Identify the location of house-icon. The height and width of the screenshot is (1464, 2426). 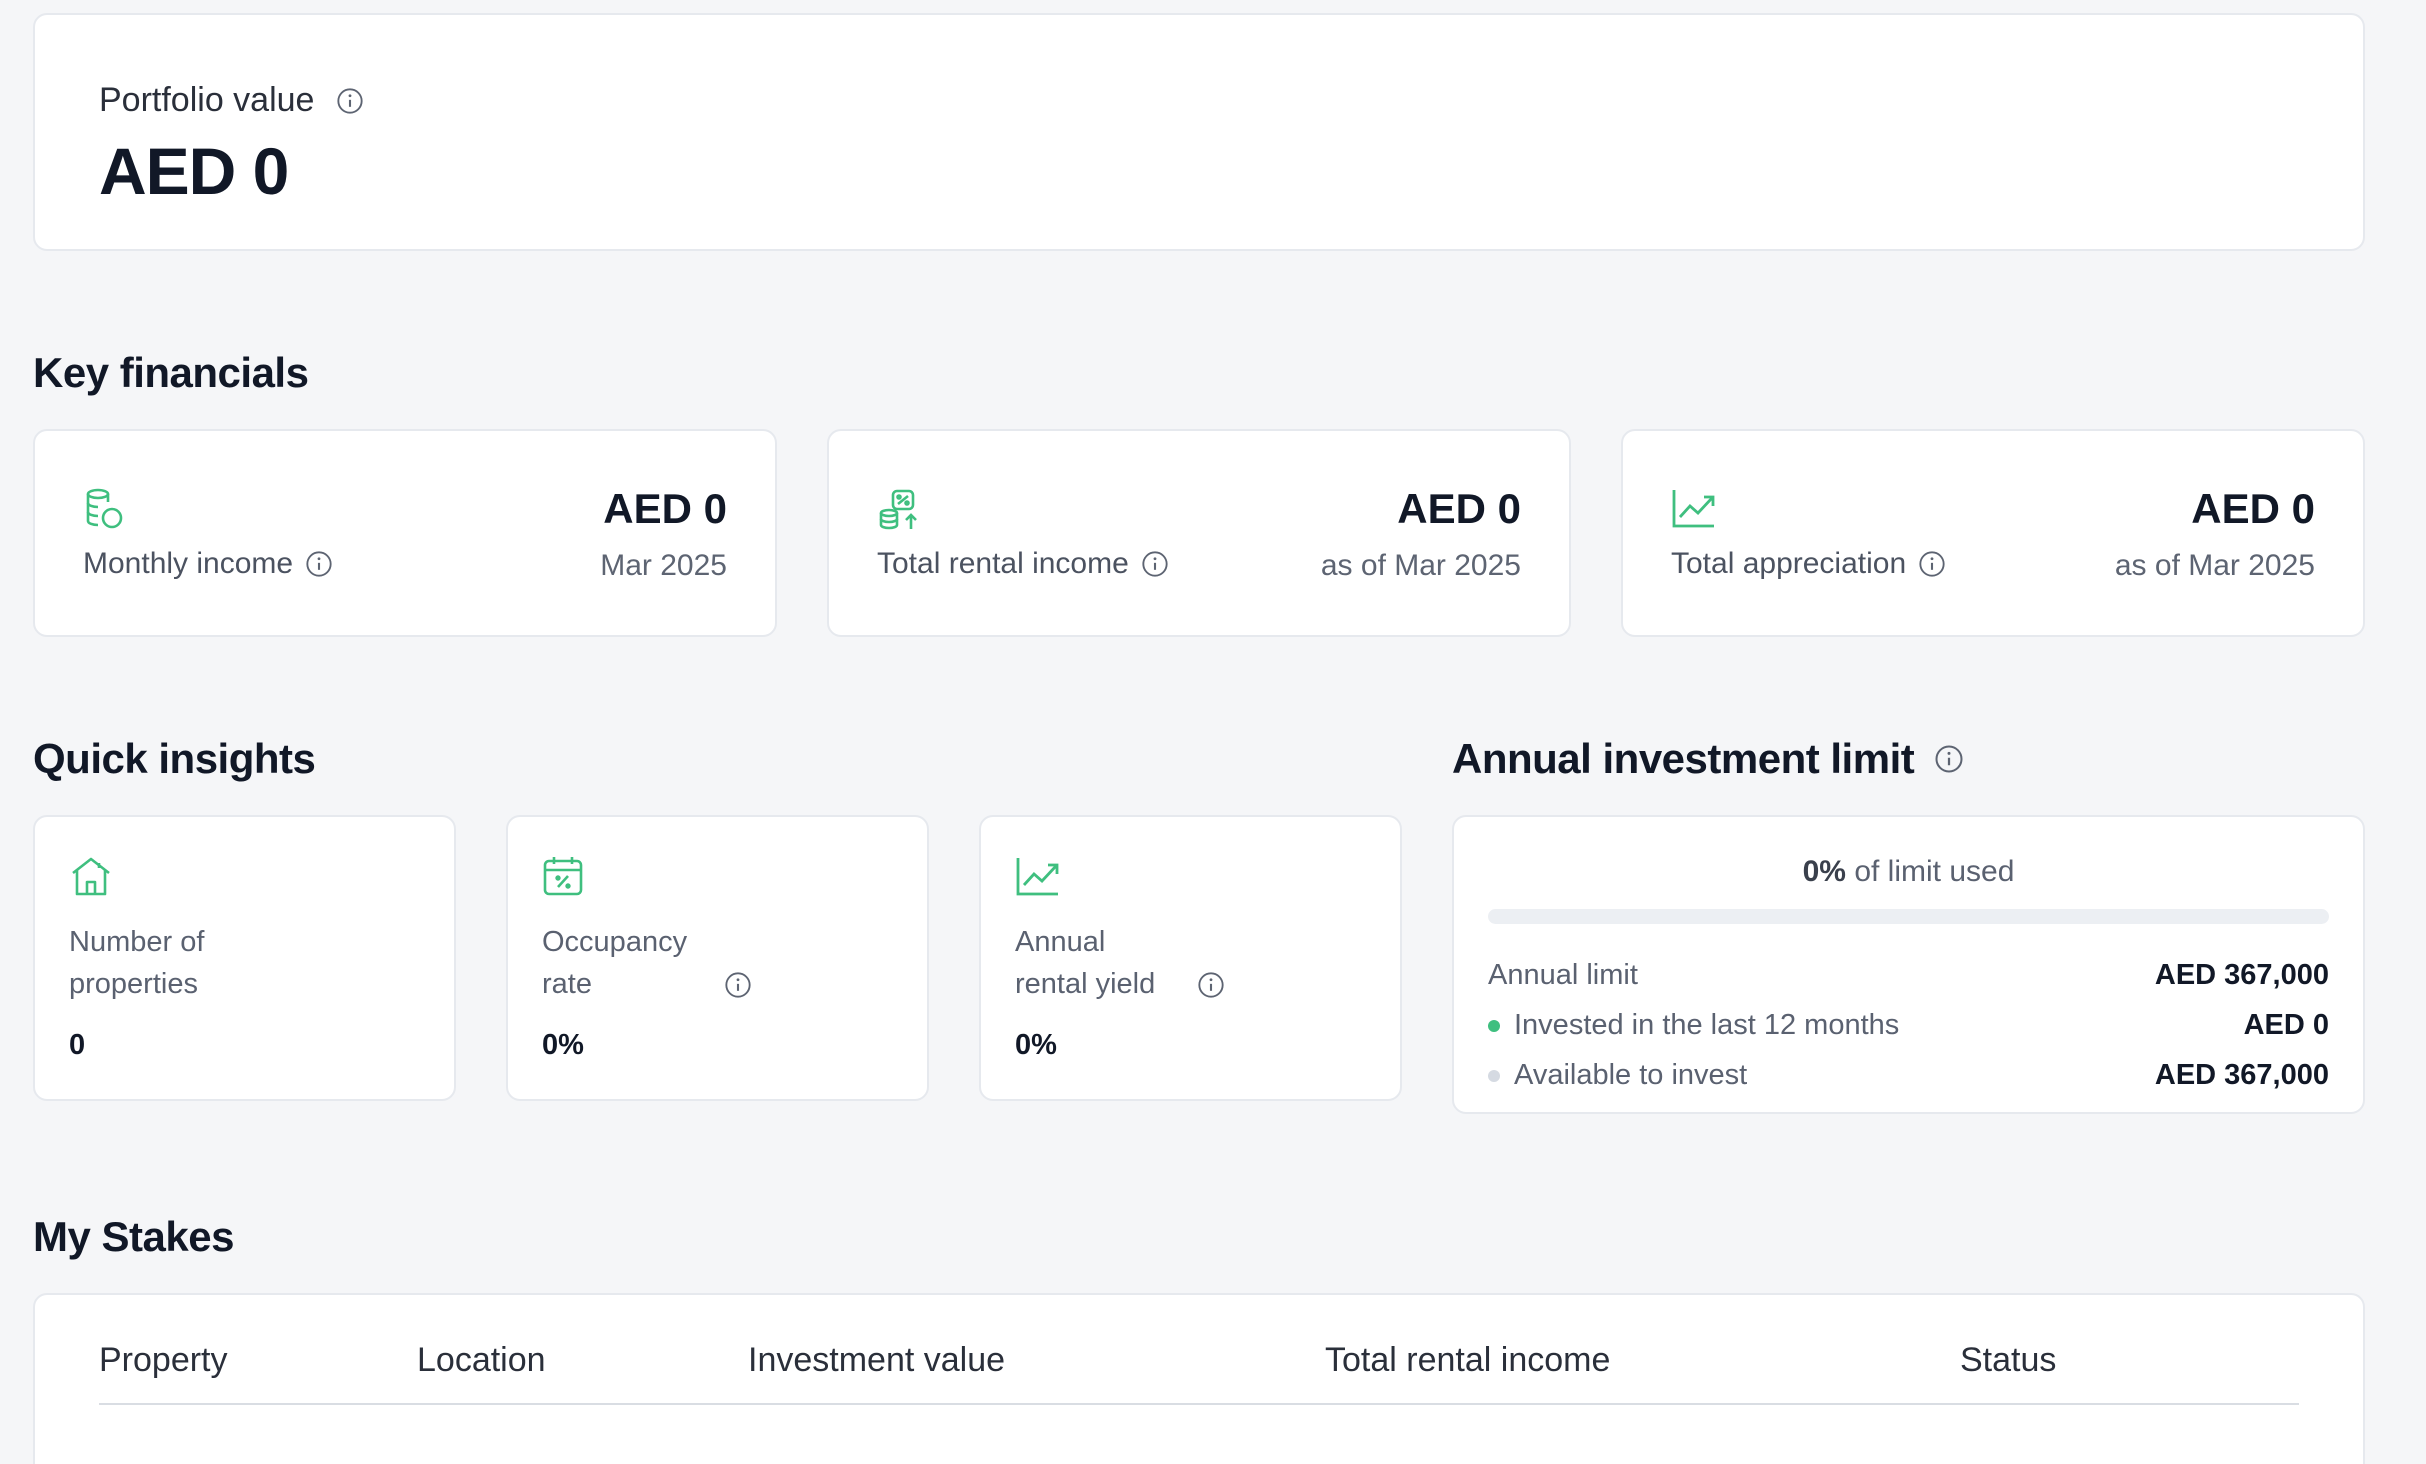
(91, 878).